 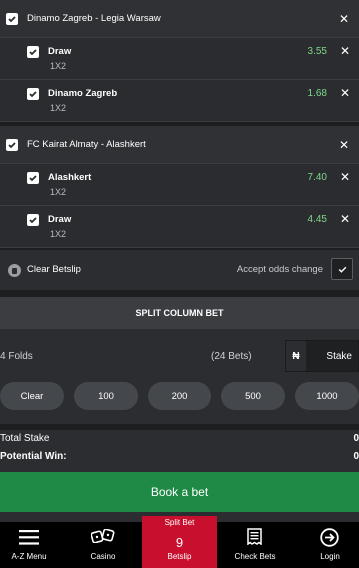 What do you see at coordinates (103, 556) in the screenshot?
I see `nav-label: Casino` at bounding box center [103, 556].